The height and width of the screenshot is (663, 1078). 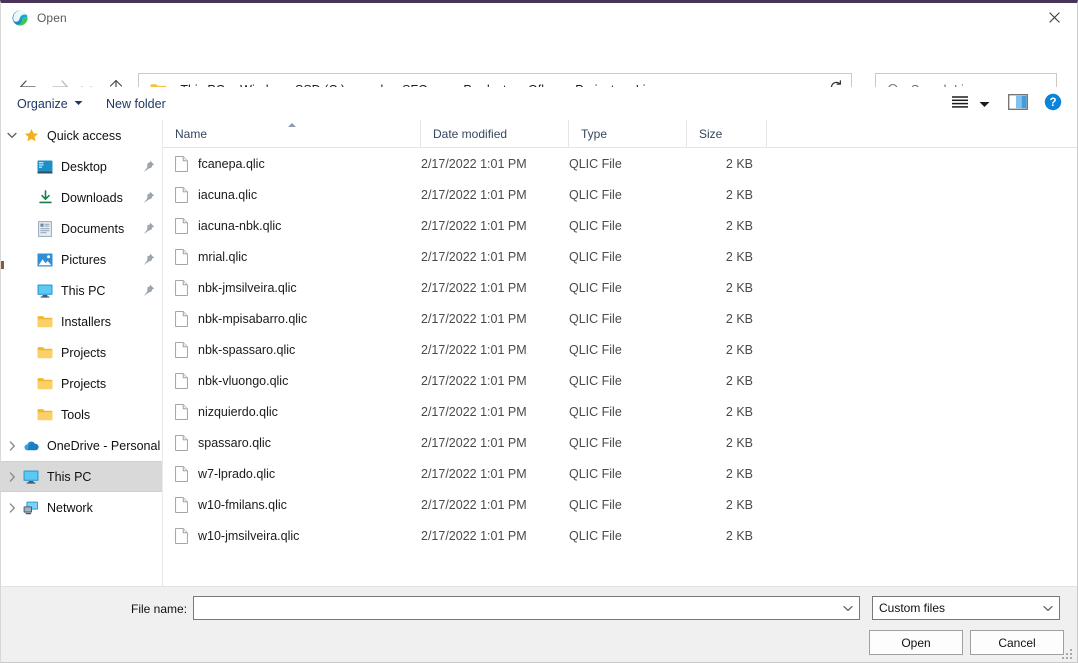 I want to click on sidebar-item-label: Pictures, so click(x=84, y=259).